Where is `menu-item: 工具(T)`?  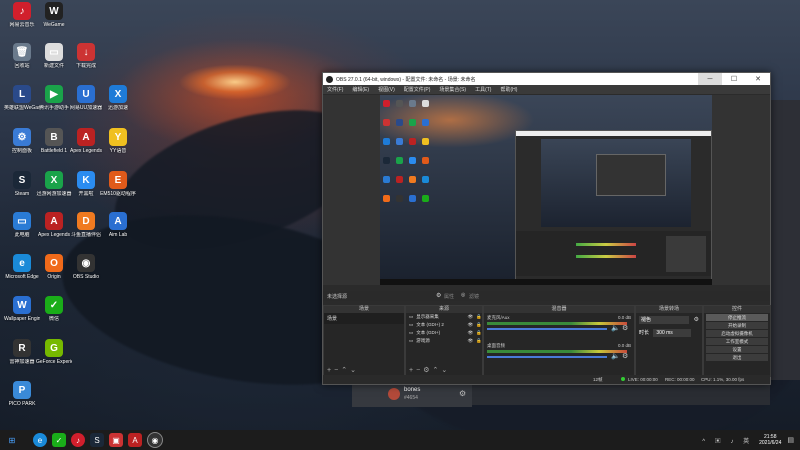 menu-item: 工具(T) is located at coordinates (483, 89).